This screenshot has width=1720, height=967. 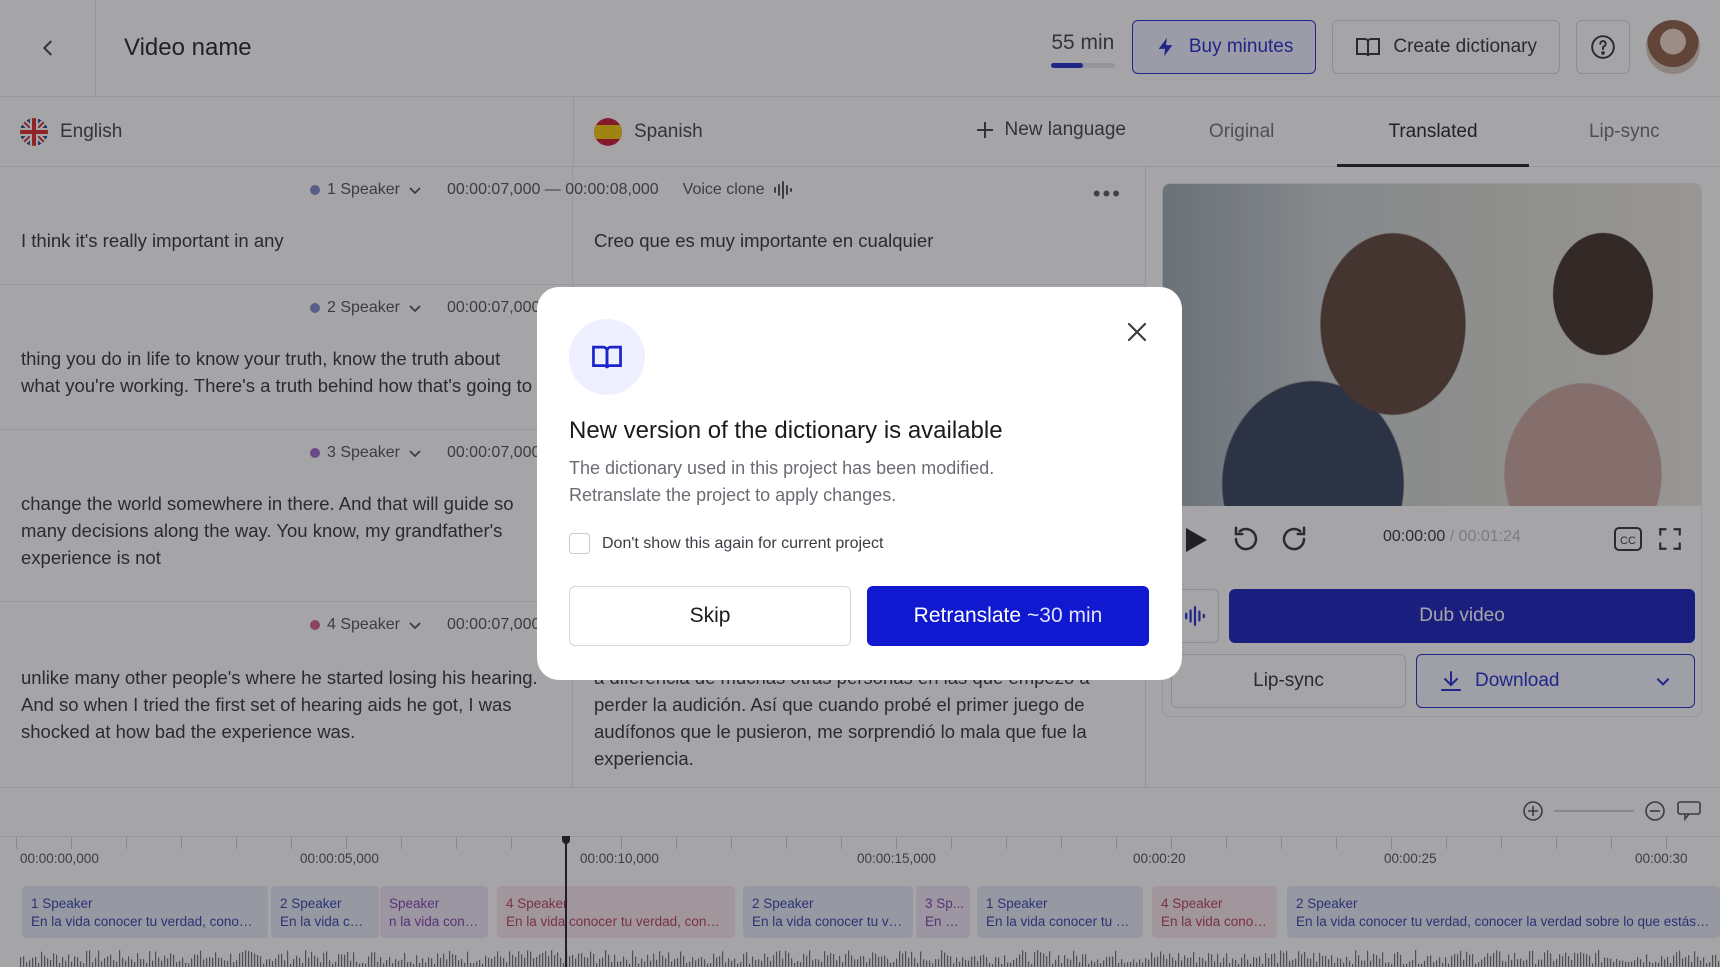 I want to click on dictionary-icon-badge, so click(x=607, y=357).